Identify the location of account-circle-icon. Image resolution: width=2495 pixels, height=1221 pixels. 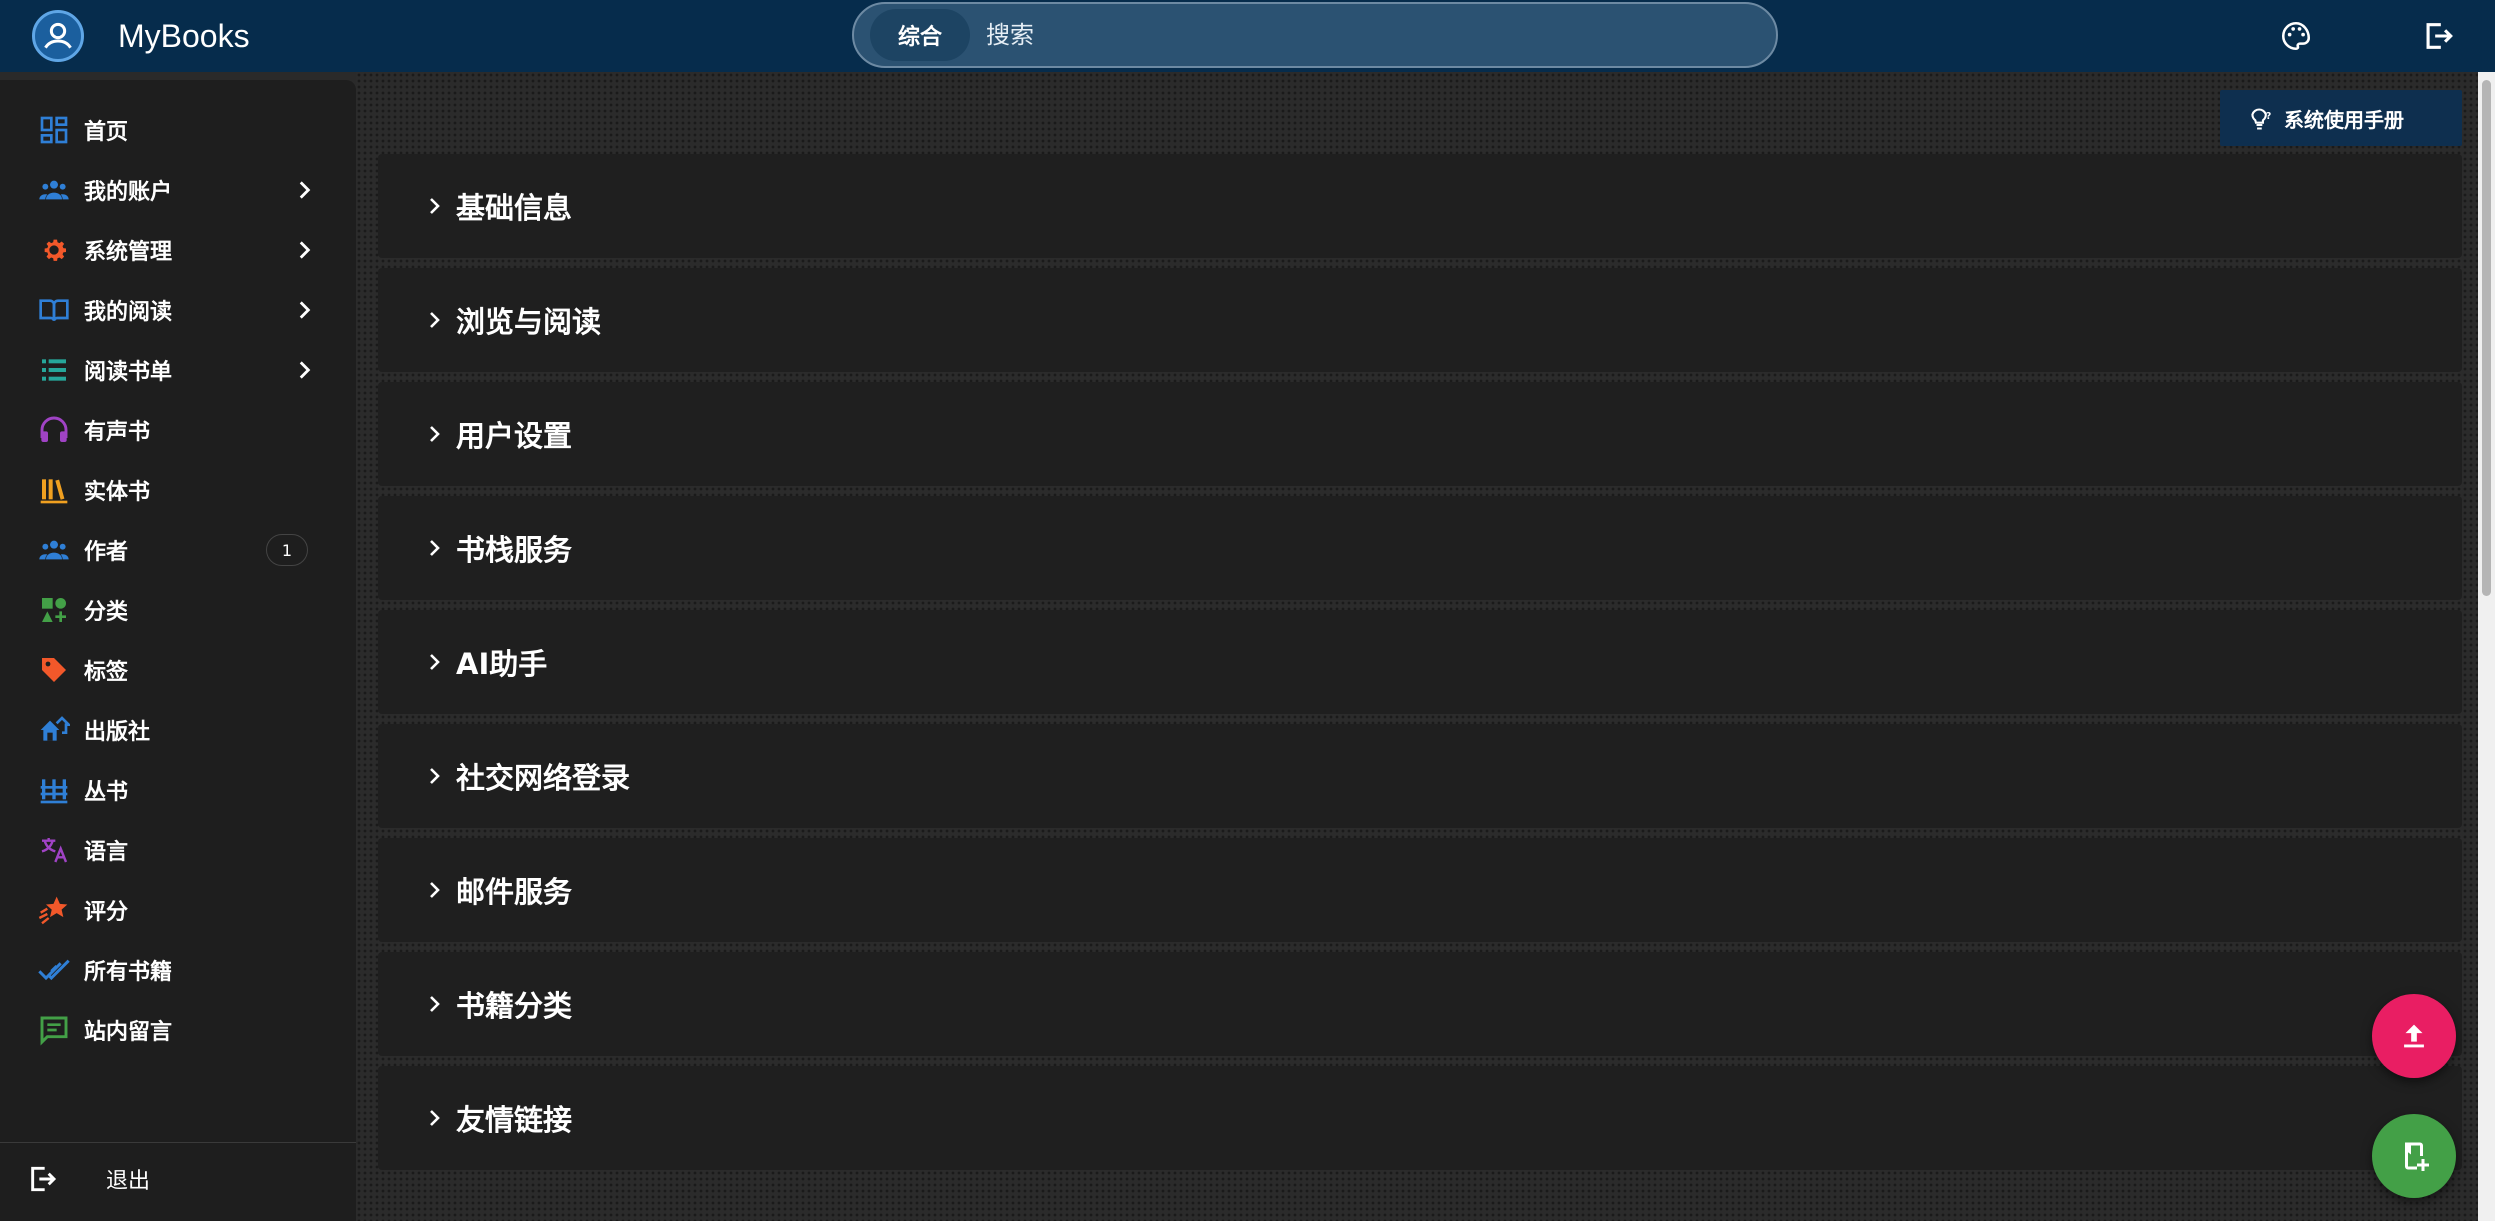
(58, 36).